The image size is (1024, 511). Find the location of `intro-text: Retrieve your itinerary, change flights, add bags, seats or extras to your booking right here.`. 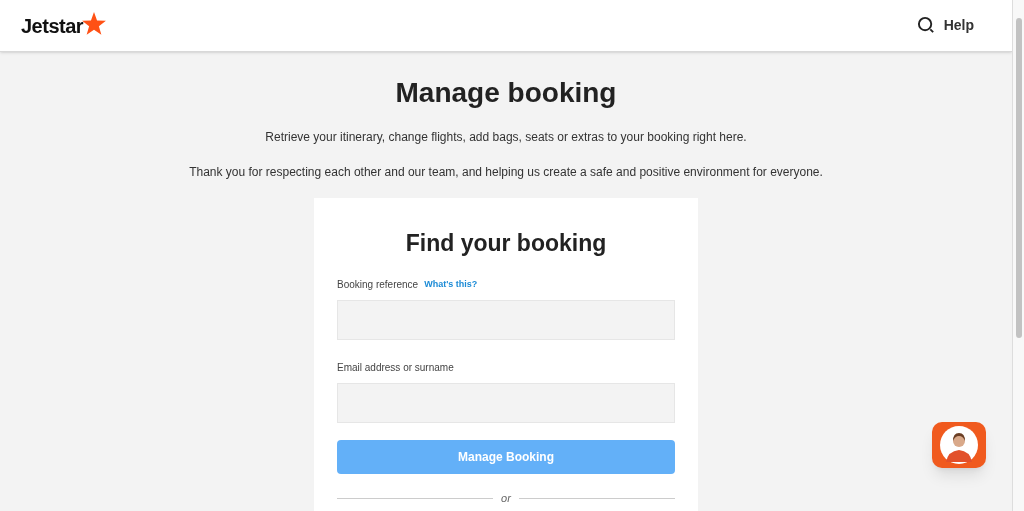

intro-text: Retrieve your itinerary, change flights, add bags, seats or extras to your booking right here. is located at coordinates (506, 137).